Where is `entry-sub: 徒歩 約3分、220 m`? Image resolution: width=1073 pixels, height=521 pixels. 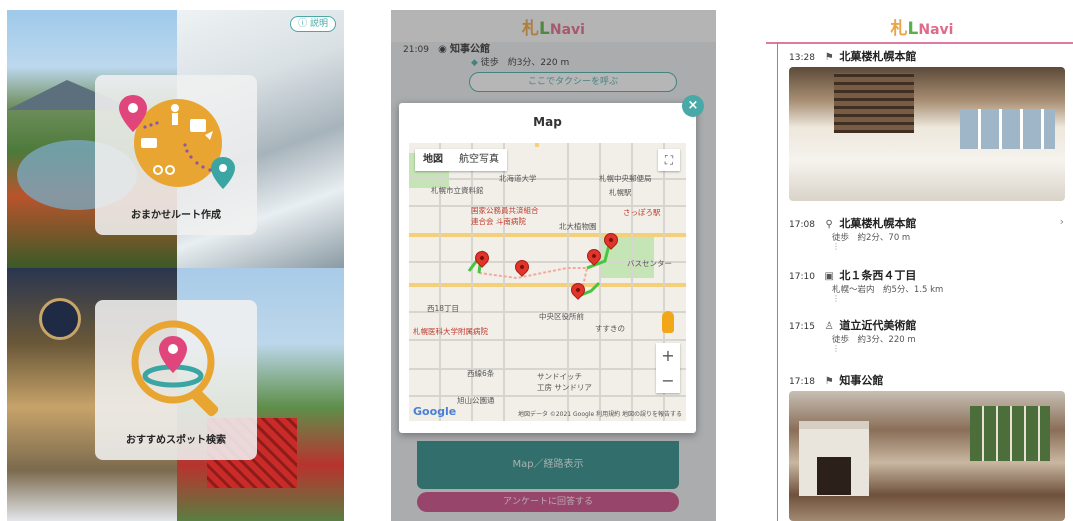 entry-sub: 徒歩 約3分、220 m is located at coordinates (874, 340).